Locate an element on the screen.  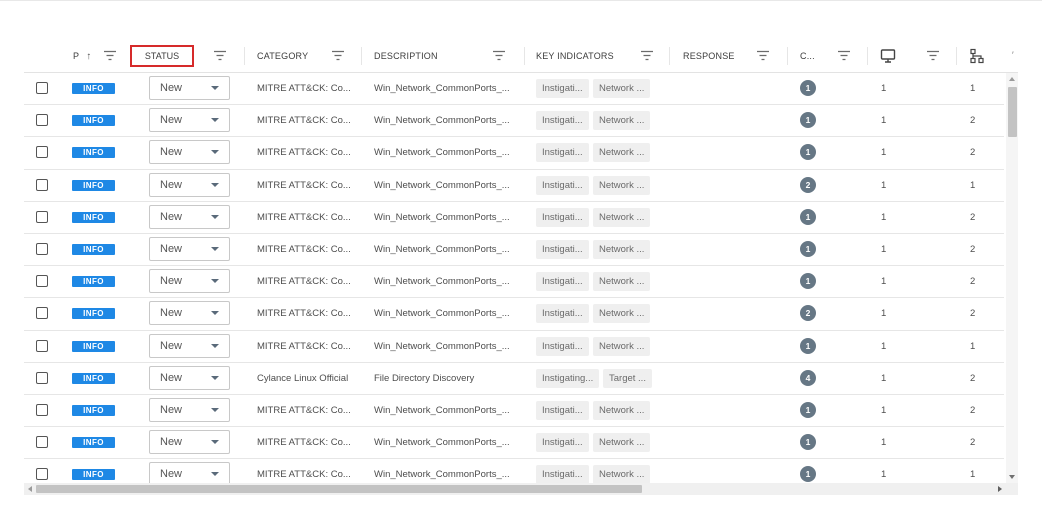
sort-ascending-icon: ↑ is located at coordinates (88, 56).